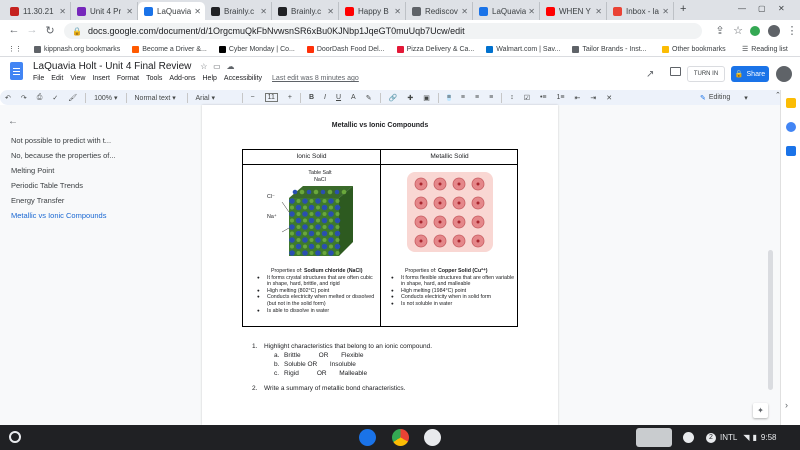  What do you see at coordinates (154, 78) in the screenshot?
I see `menu-tools: Tools` at bounding box center [154, 78].